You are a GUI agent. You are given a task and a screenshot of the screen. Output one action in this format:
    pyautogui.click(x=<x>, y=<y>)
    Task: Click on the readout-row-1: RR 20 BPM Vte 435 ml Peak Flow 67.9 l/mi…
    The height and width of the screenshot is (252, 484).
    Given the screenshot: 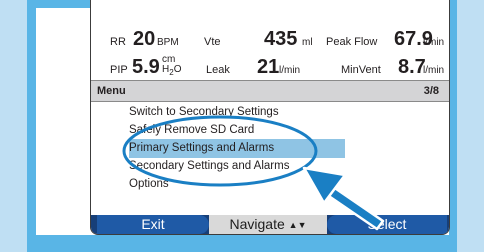 What is the action you would take?
    pyautogui.click(x=270, y=40)
    